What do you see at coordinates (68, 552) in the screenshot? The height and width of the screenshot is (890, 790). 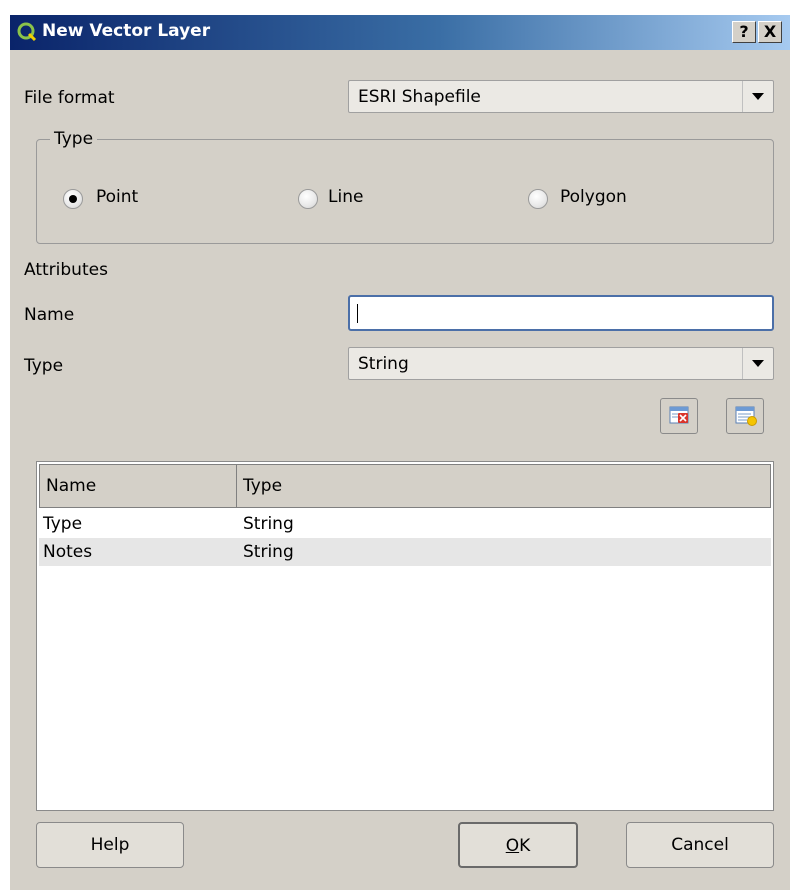 I see `cell-name: Notes` at bounding box center [68, 552].